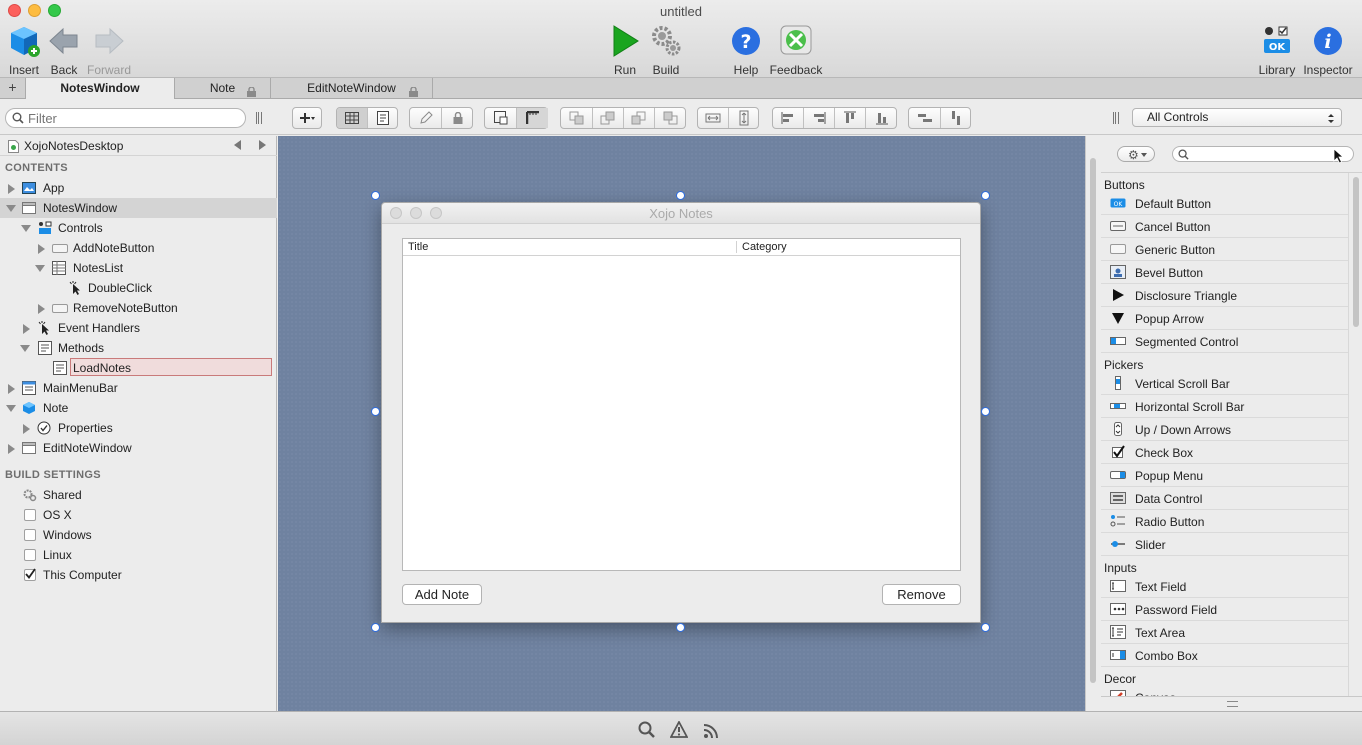 Image resolution: width=1362 pixels, height=745 pixels. I want to click on nav-back-icon, so click(237, 145).